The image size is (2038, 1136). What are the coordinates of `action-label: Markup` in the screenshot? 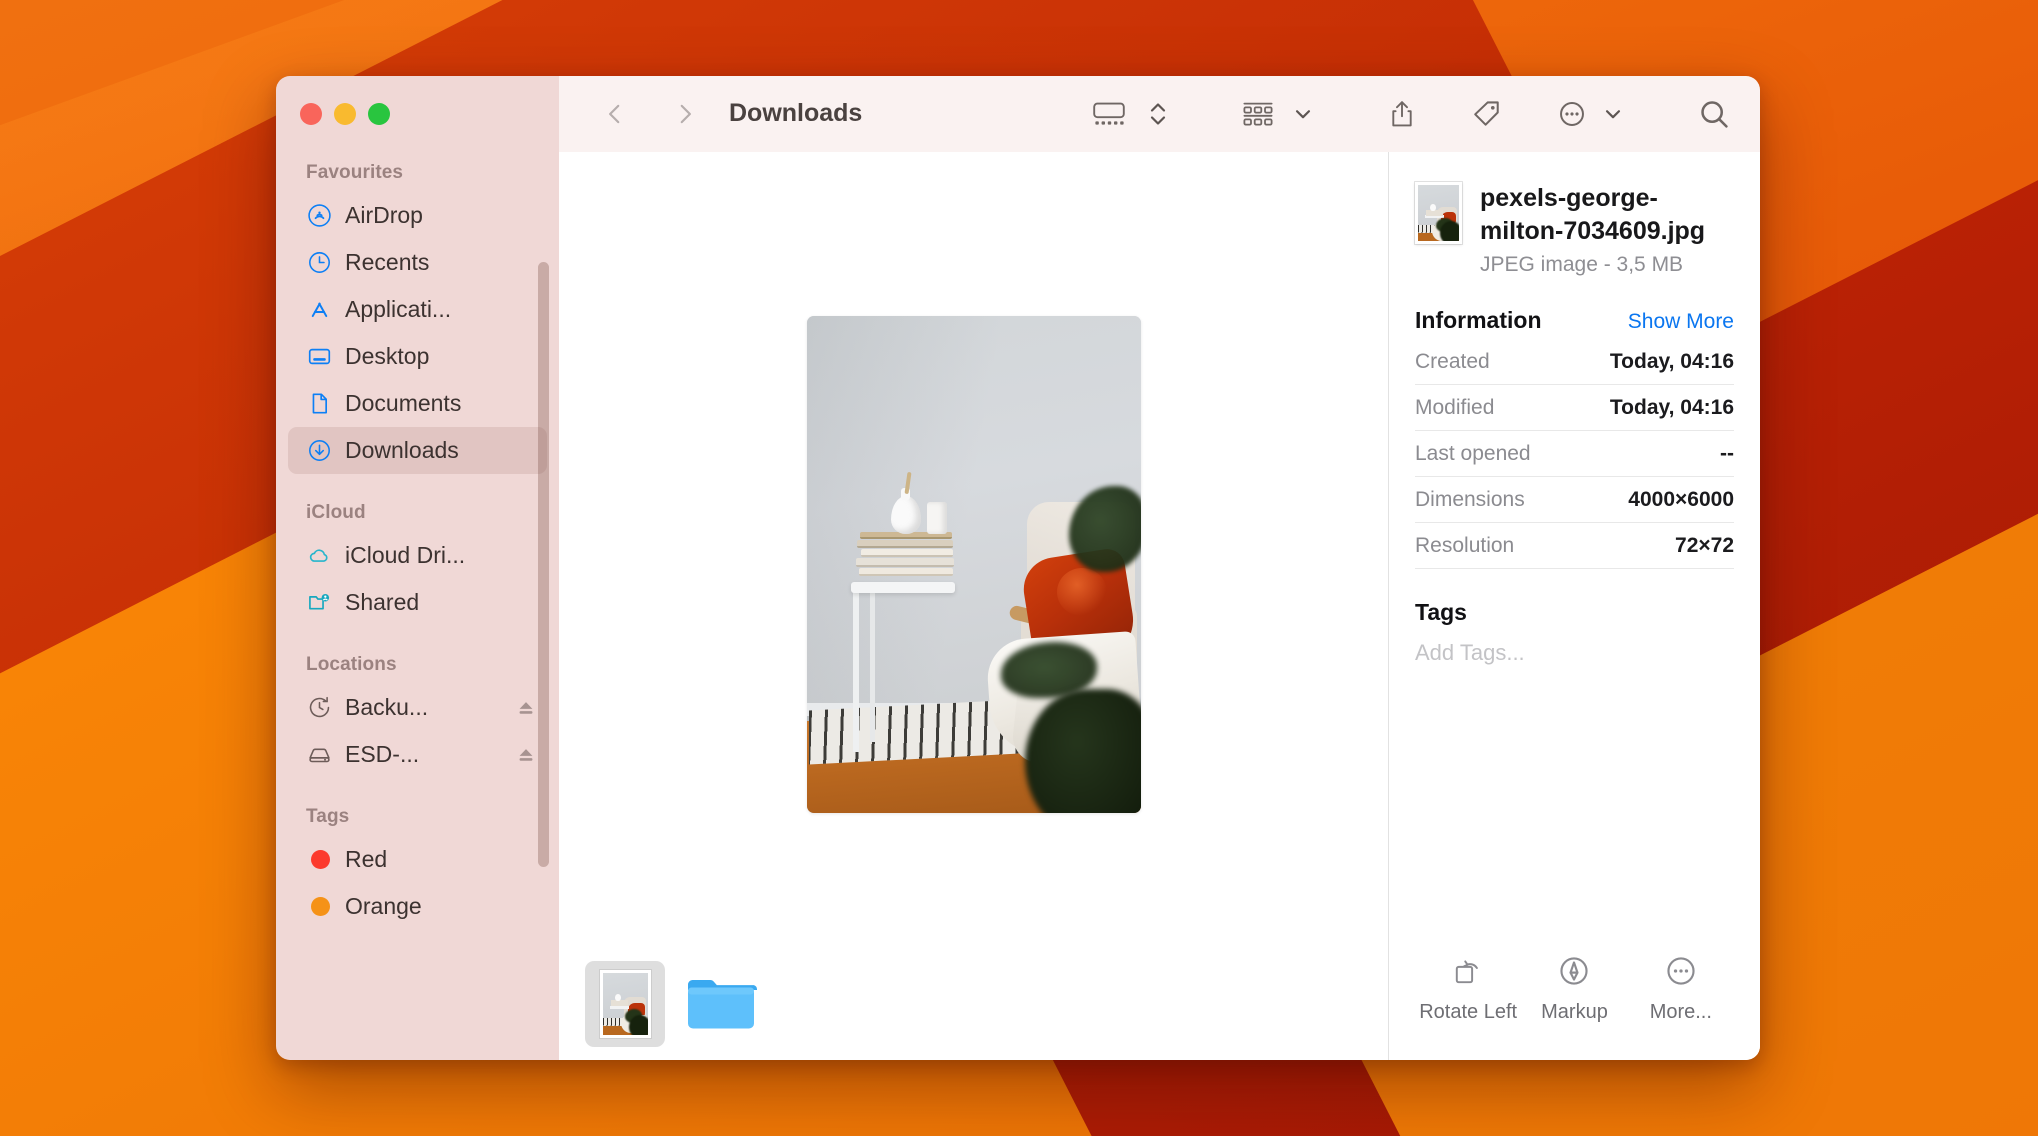 It's located at (1574, 1012).